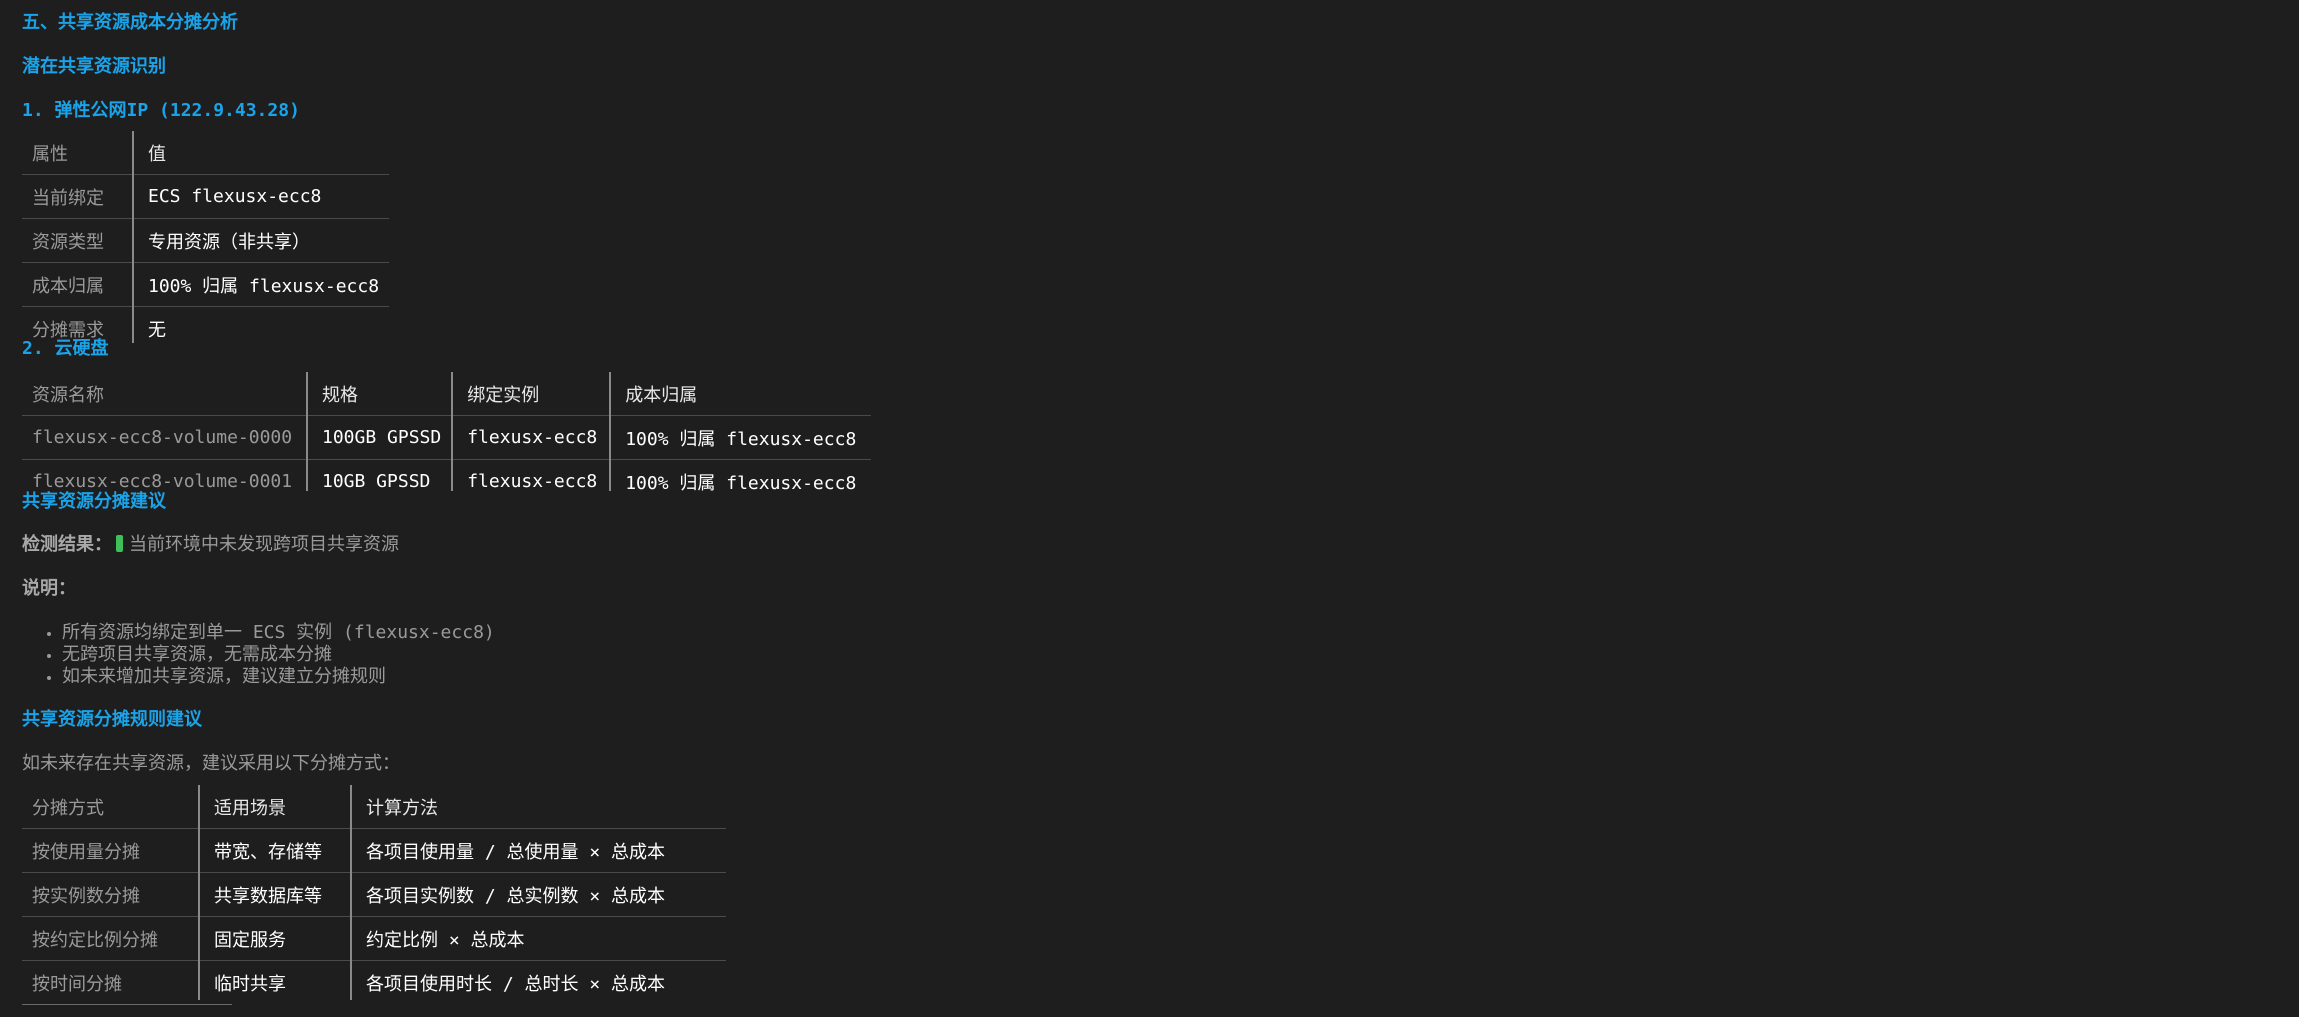  Describe the element at coordinates (77, 196) in the screenshot. I see `table-cell: 当前绑定` at that location.